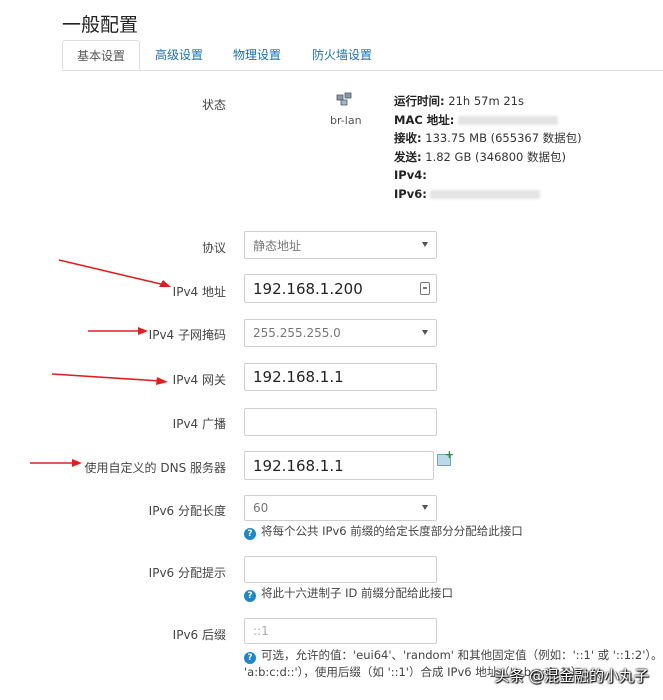 Image resolution: width=663 pixels, height=700 pixels. Describe the element at coordinates (298, 377) in the screenshot. I see `ipv4-gateway-value: 192.168.1.1` at that location.